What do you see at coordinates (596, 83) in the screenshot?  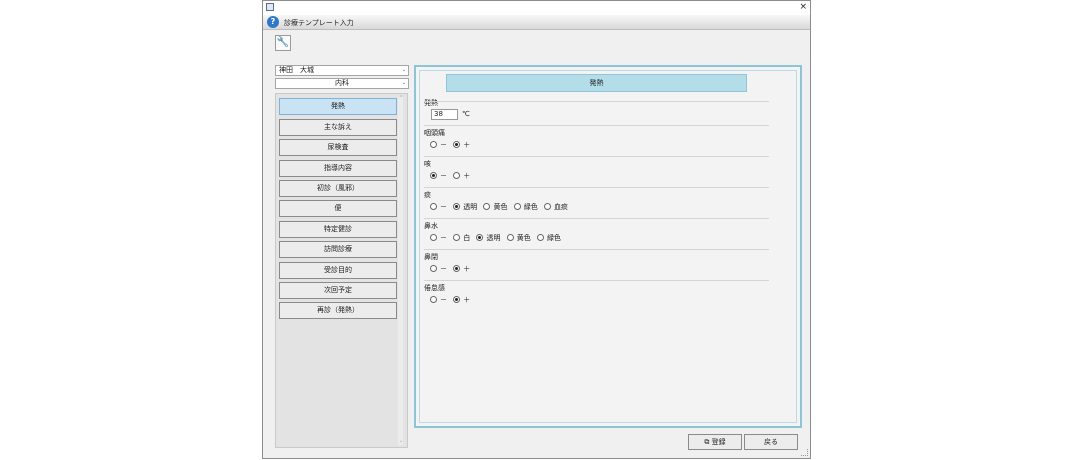 I see `form-header: 発熱` at bounding box center [596, 83].